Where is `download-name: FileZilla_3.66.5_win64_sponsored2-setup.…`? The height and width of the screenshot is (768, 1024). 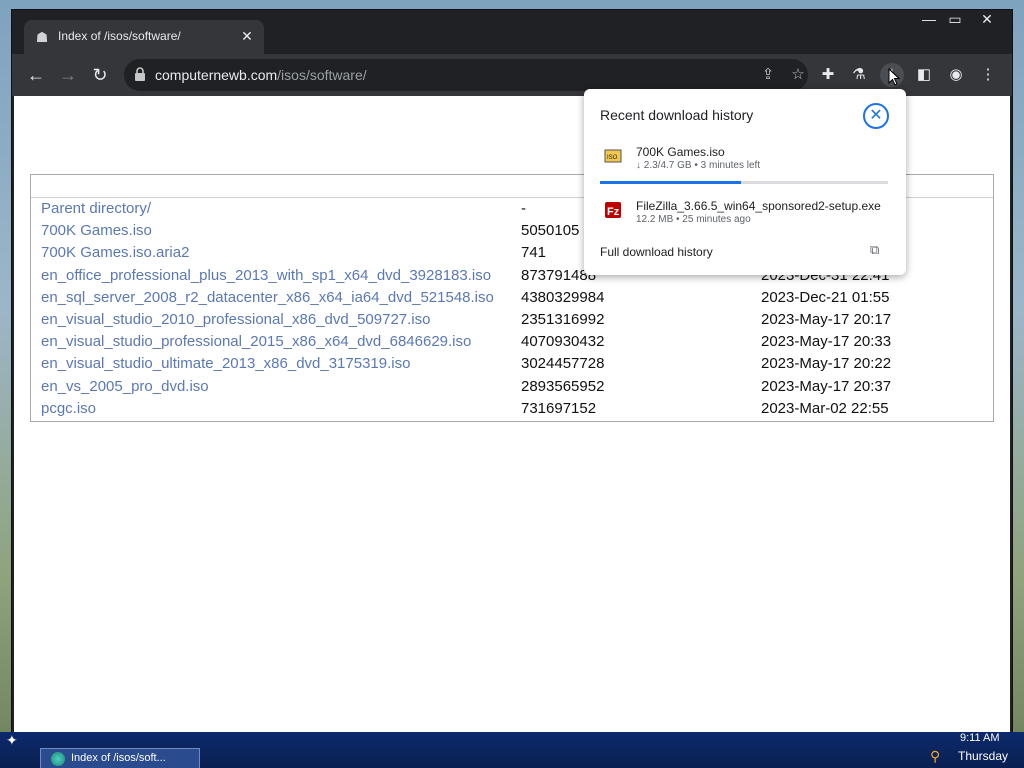
download-name: FileZilla_3.66.5_win64_sponsored2-setup.… is located at coordinates (758, 206).